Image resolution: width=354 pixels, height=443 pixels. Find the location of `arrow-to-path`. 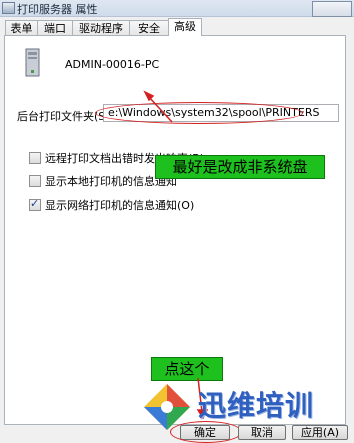

arrow-to-path is located at coordinates (160, 109).